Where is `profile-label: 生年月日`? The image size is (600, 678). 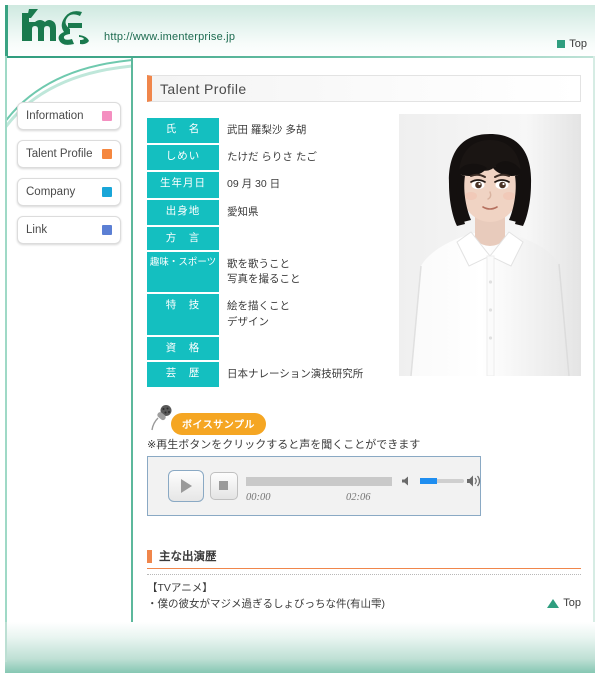 profile-label: 生年月日 is located at coordinates (183, 185).